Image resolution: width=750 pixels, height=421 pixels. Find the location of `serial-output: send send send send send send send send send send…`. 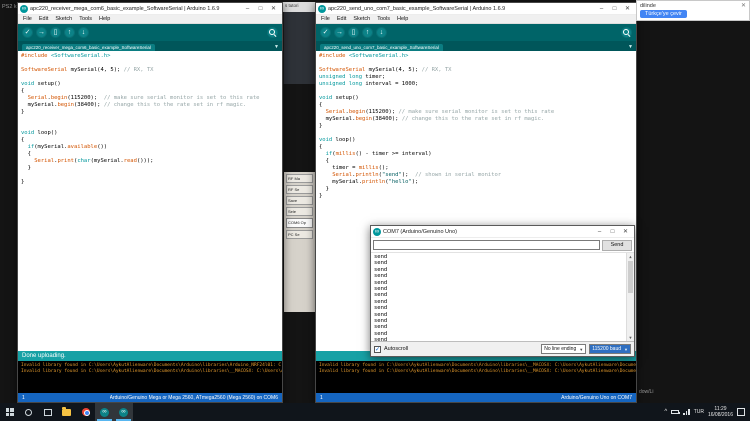

serial-output: send send send send send send send send send send… is located at coordinates (502, 296).